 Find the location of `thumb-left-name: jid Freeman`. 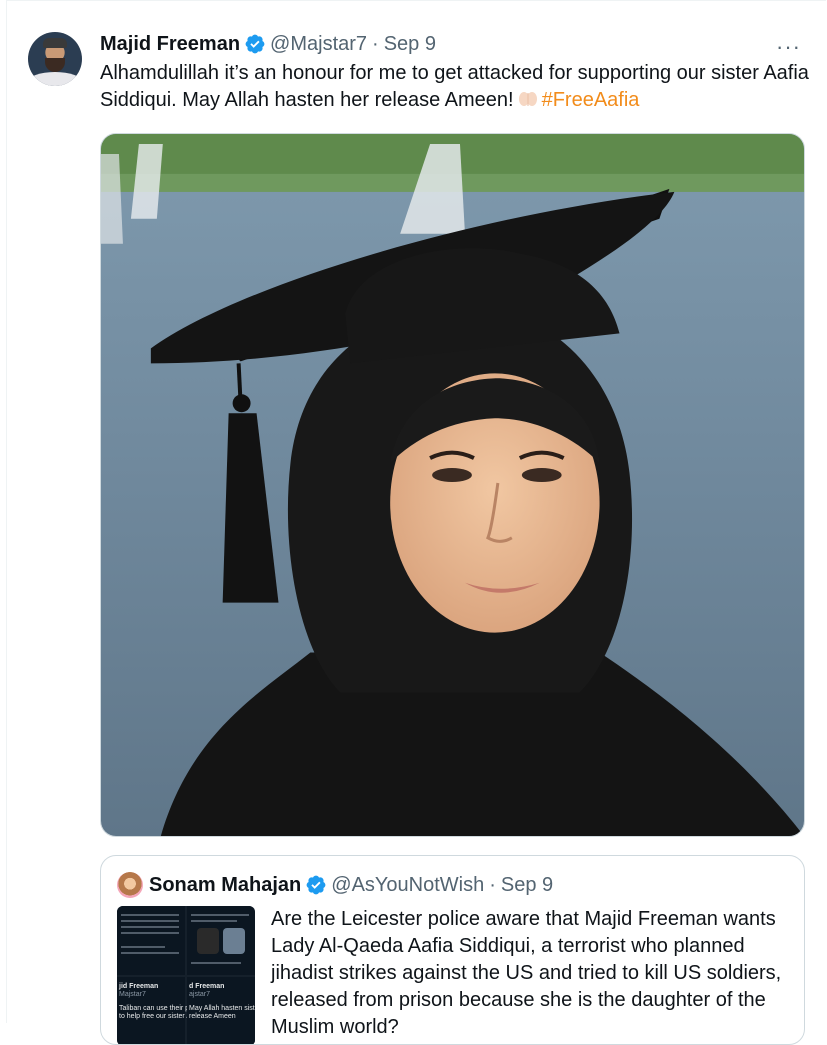

thumb-left-name: jid Freeman is located at coordinates (139, 986).